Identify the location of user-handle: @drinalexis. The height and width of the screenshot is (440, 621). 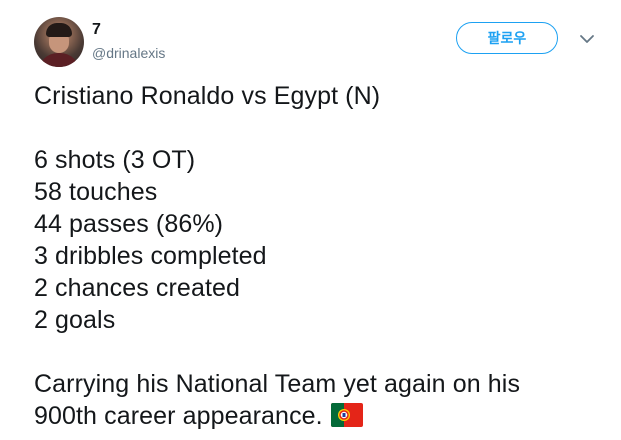
(128, 53).